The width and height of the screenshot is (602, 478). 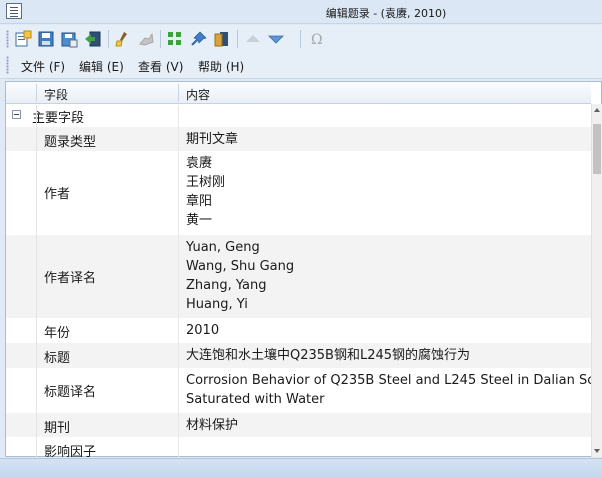 I want to click on book-import-icon, so click(x=221, y=39).